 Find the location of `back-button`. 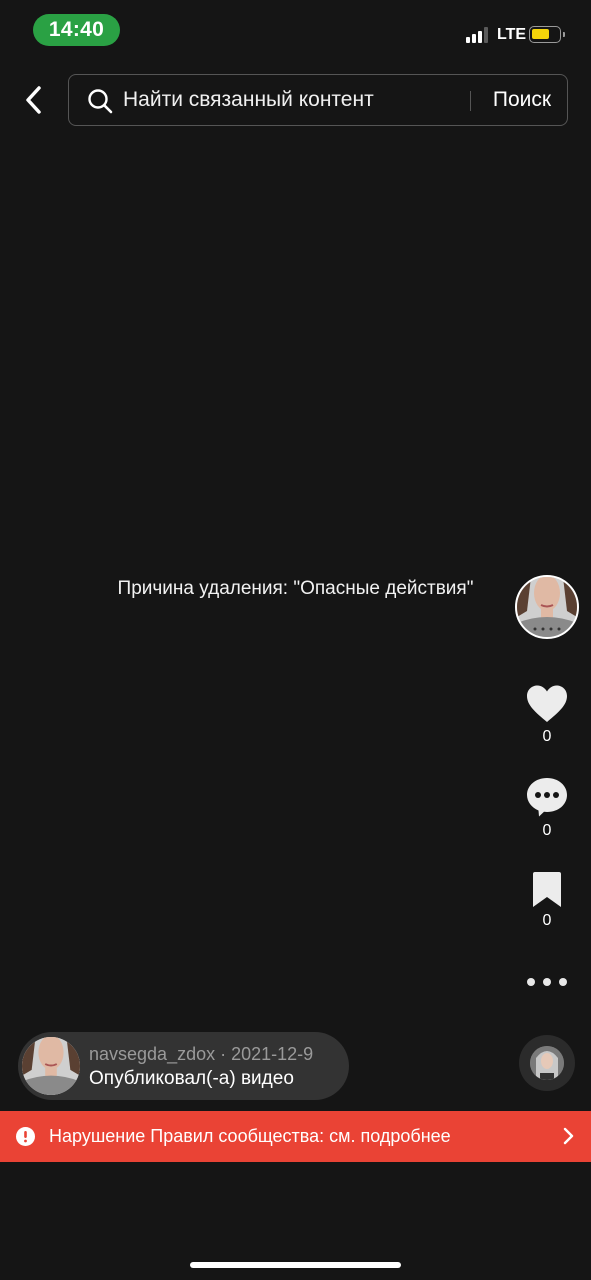

back-button is located at coordinates (34, 100).